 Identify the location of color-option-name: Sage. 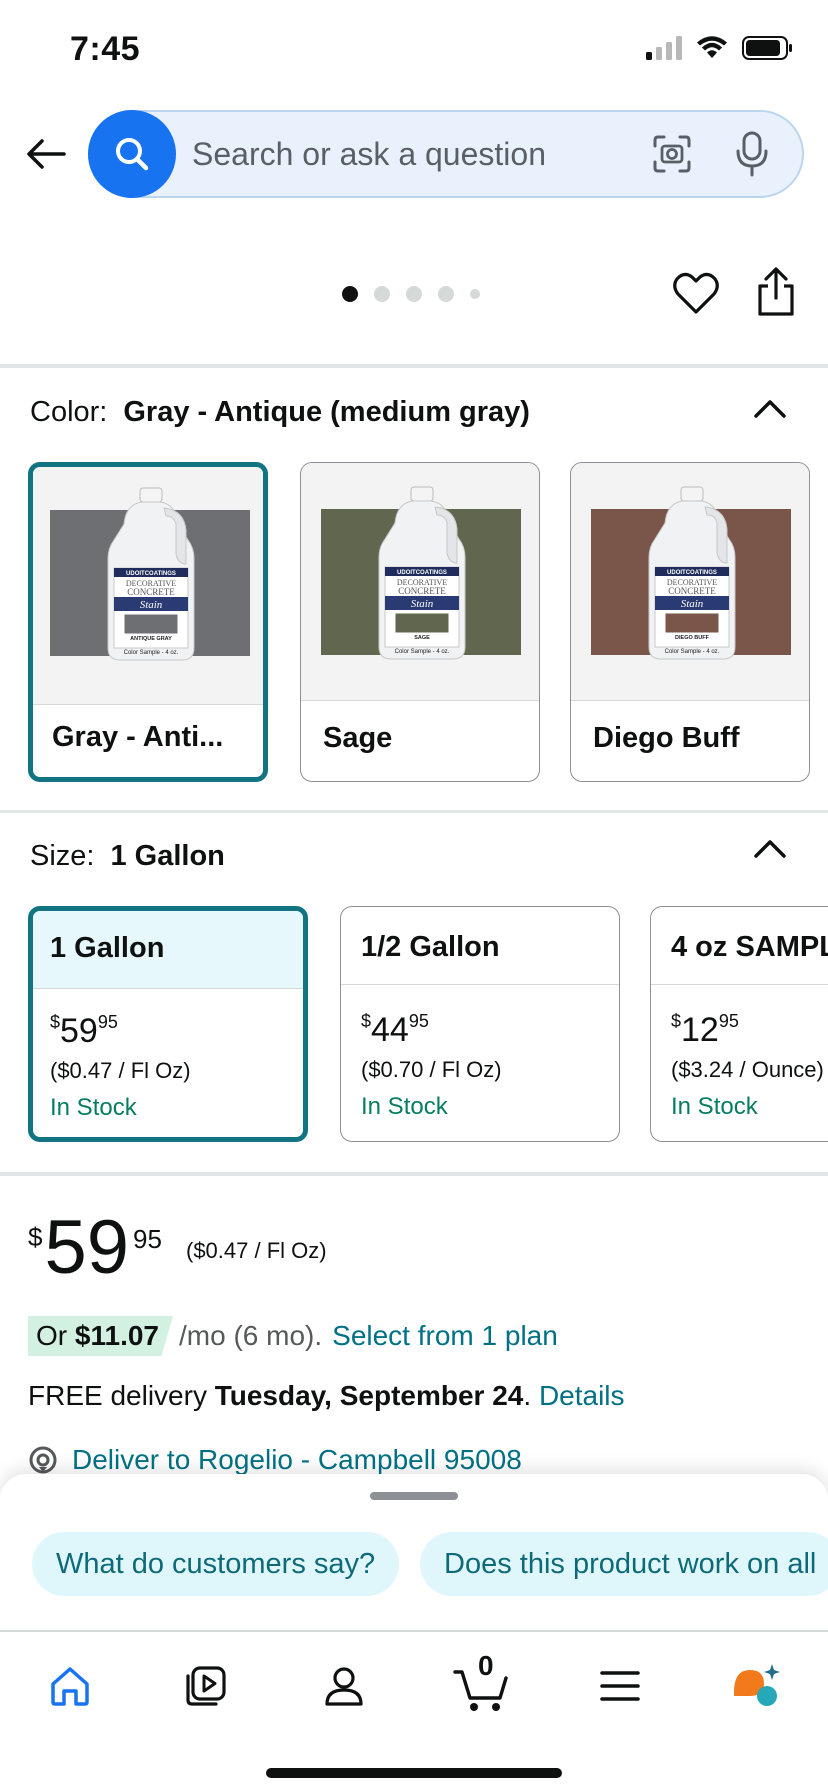
(358, 738).